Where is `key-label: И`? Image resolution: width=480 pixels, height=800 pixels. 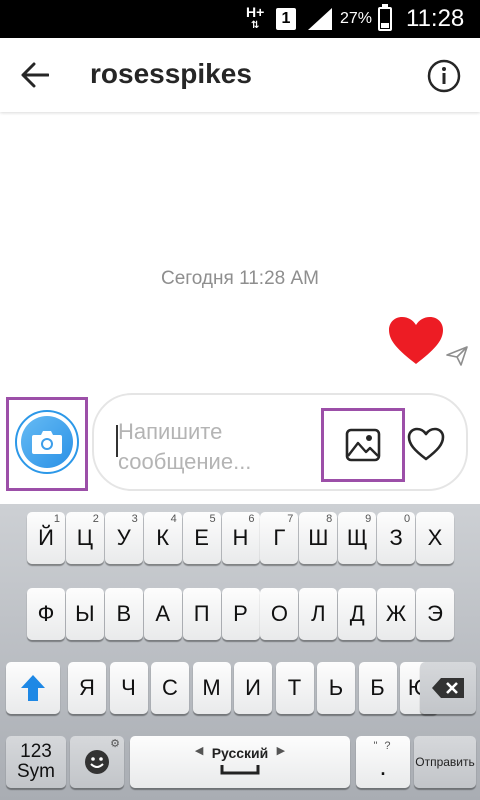 key-label: И is located at coordinates (253, 687).